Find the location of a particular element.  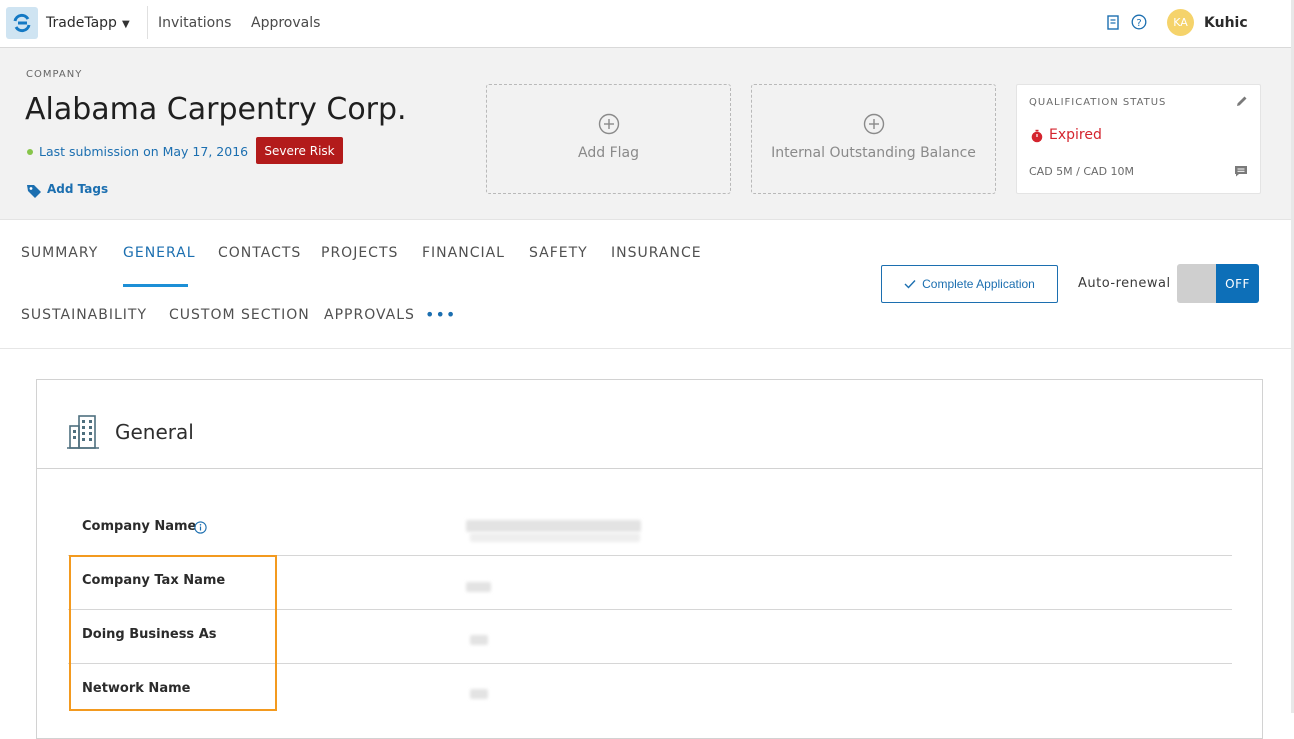

toggle-state-label: OFF is located at coordinates (1237, 283).